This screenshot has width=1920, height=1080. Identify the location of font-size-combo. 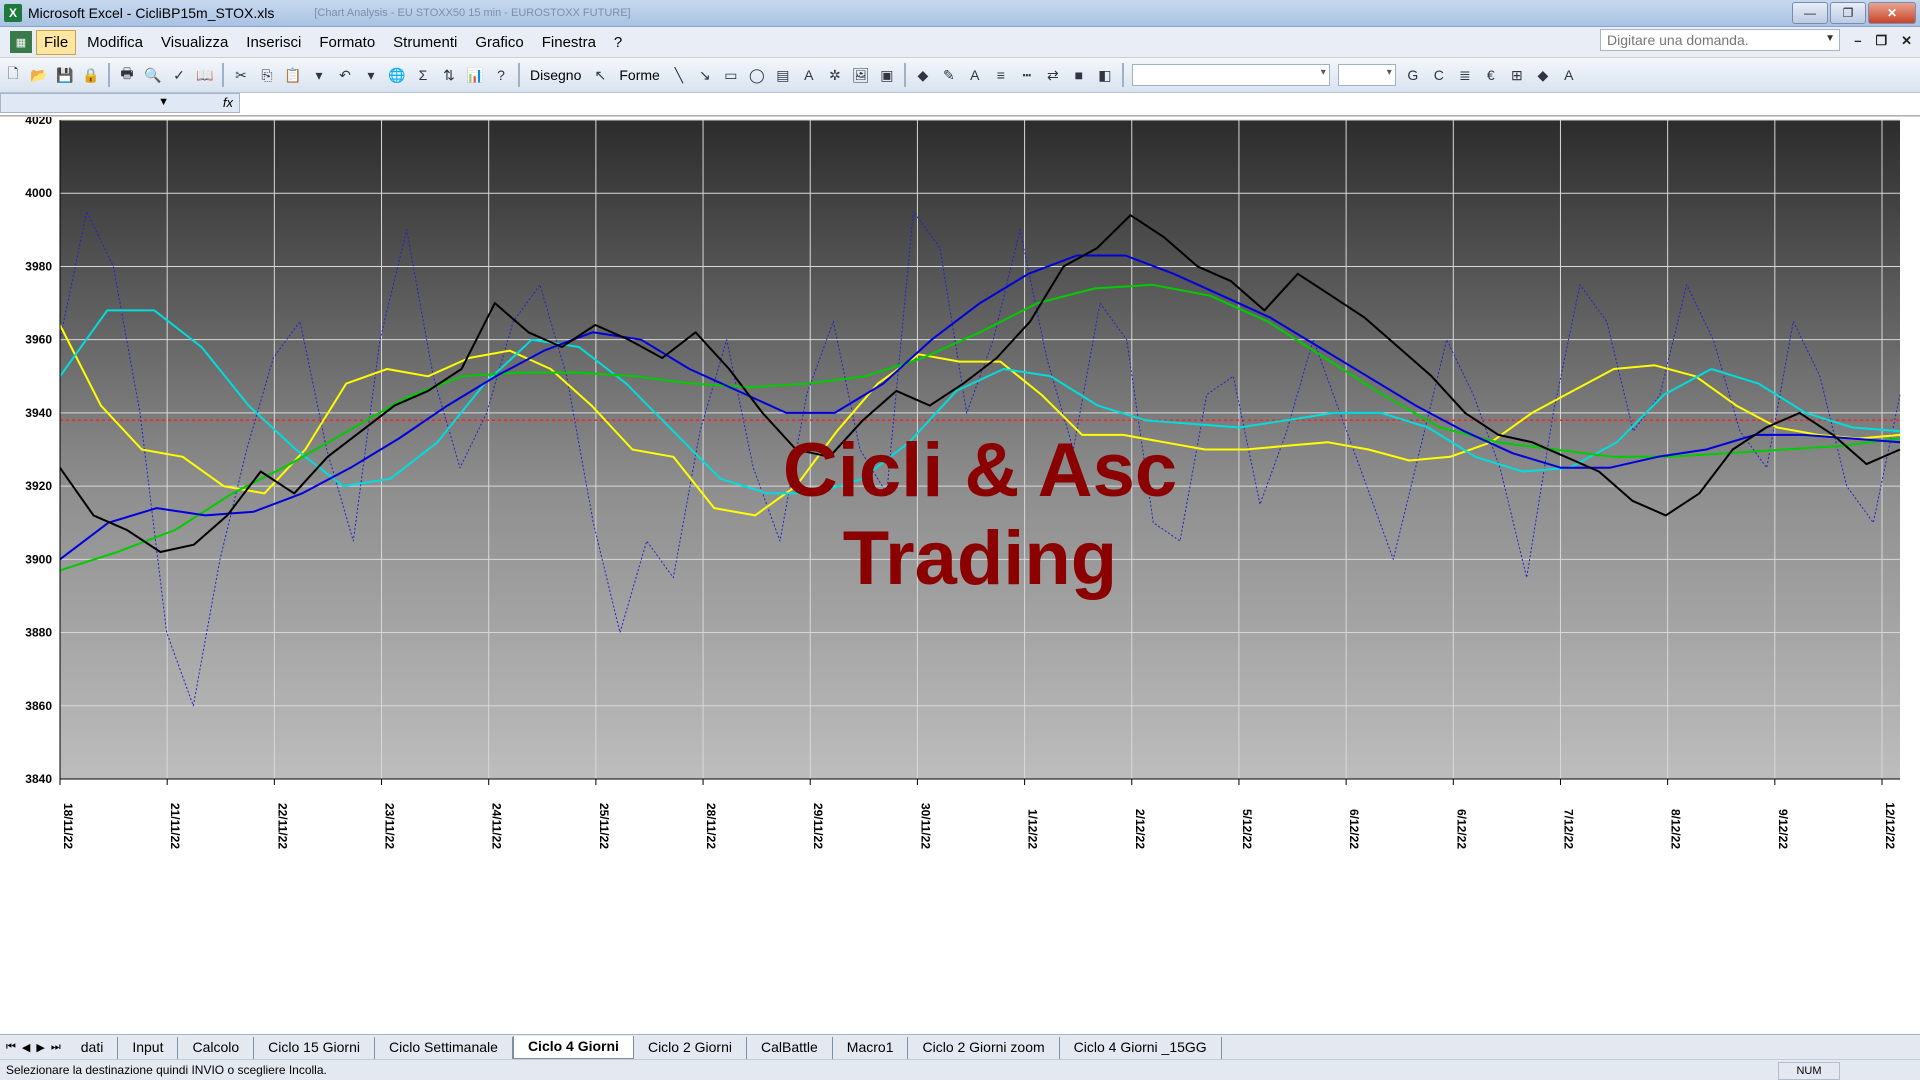
(1366, 75).